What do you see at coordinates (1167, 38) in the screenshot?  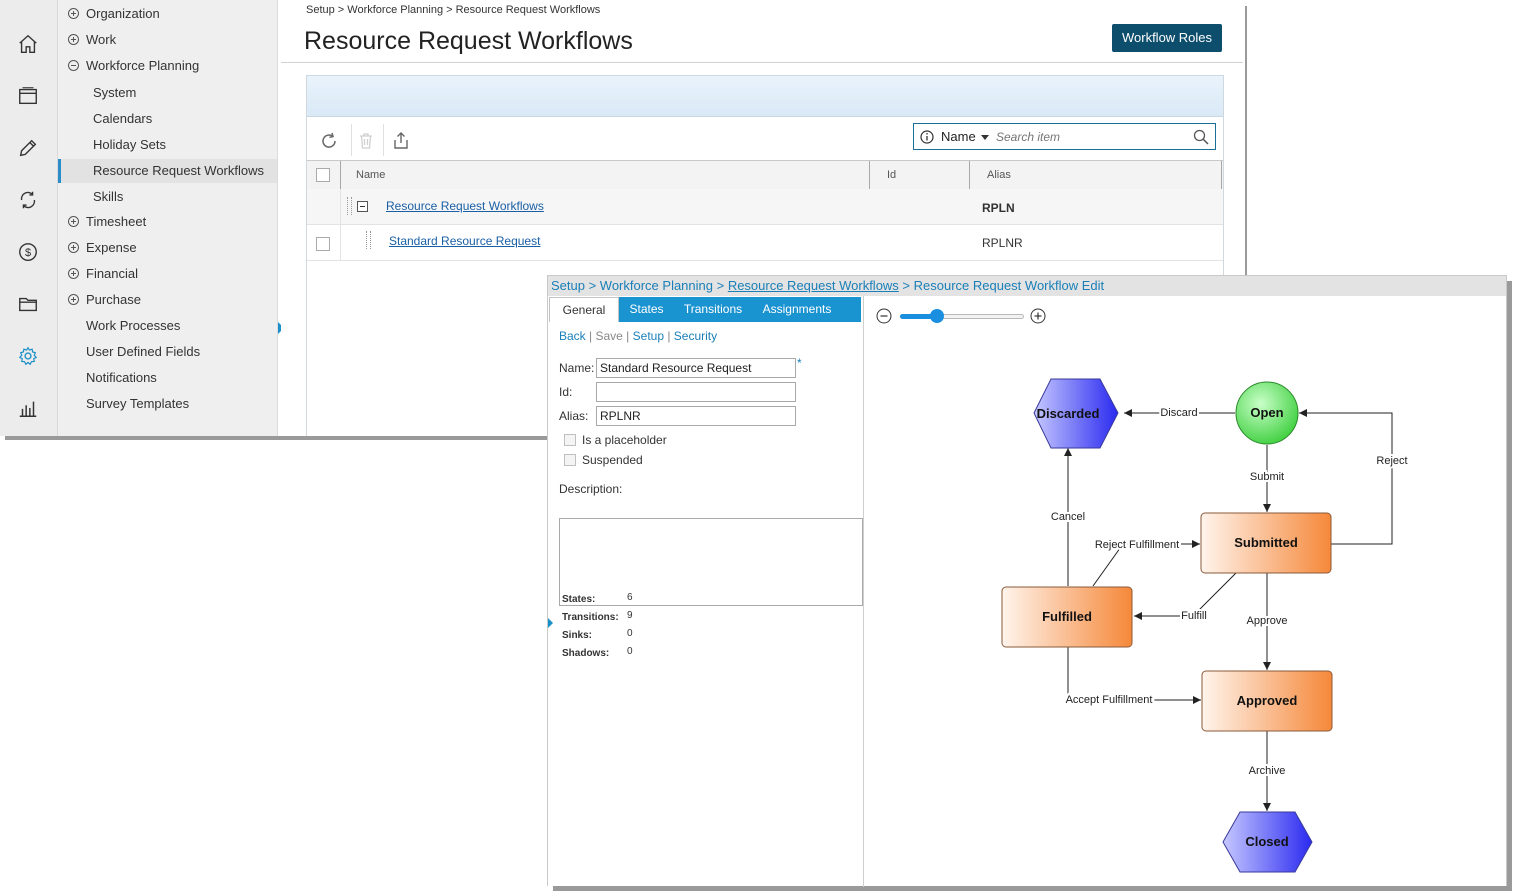 I see `workflow-roles-button: Workflow Roles` at bounding box center [1167, 38].